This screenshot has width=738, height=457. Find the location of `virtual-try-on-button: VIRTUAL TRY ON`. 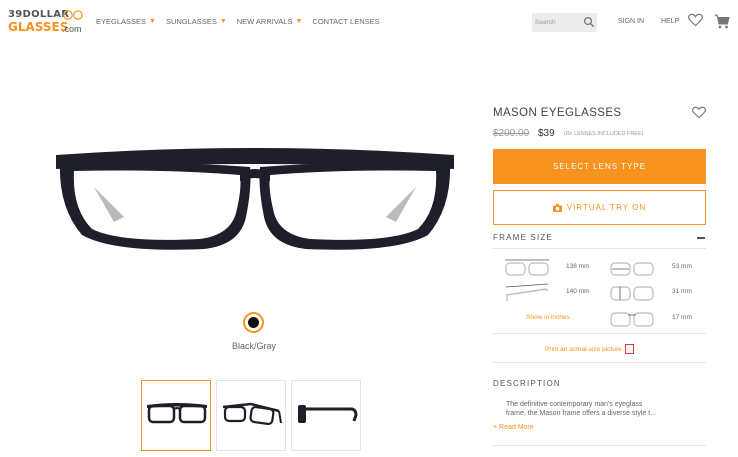

virtual-try-on-button: VIRTUAL TRY ON is located at coordinates (599, 207).